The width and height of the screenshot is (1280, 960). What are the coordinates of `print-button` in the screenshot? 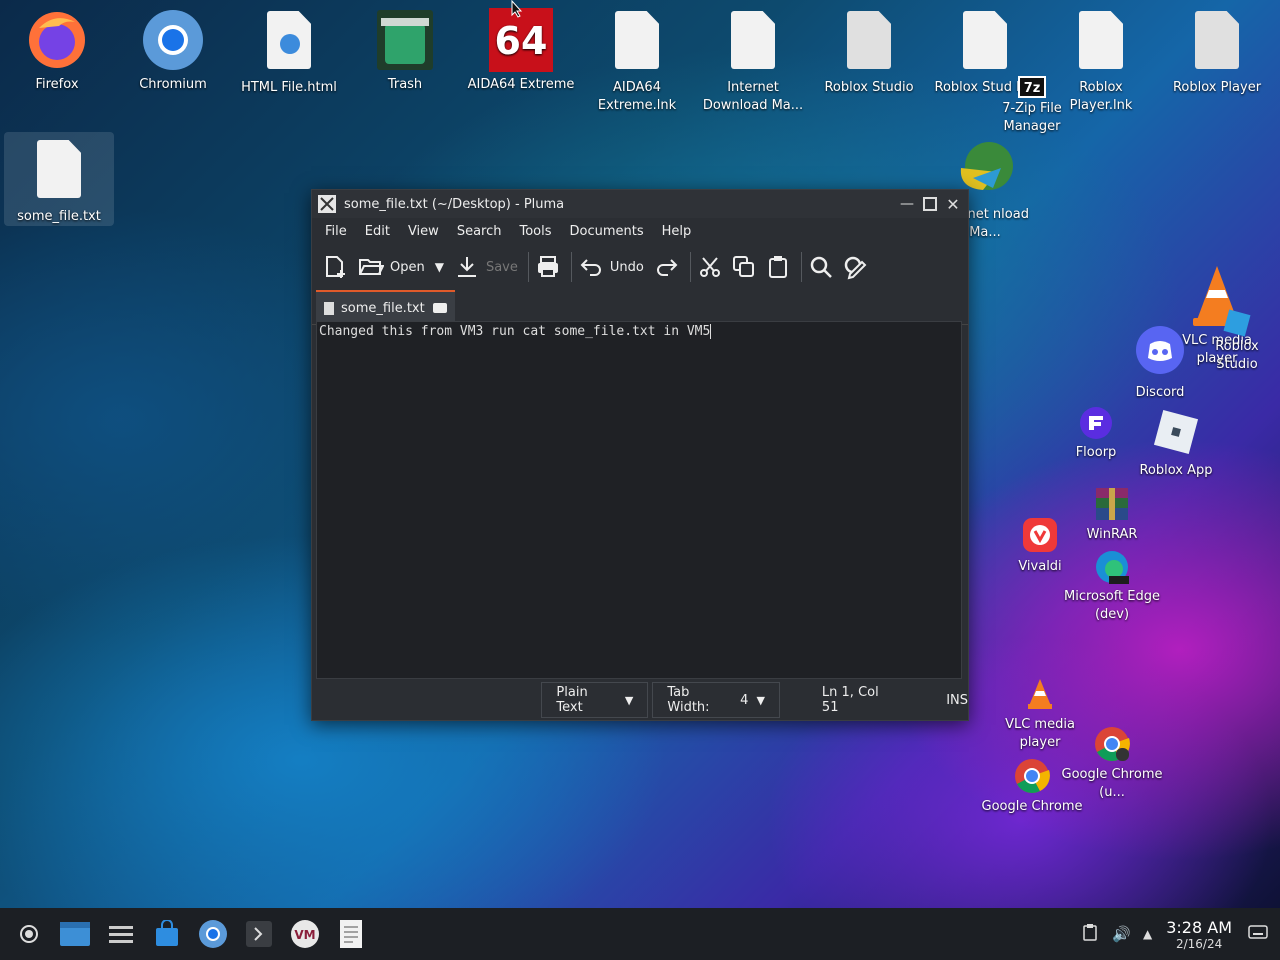 It's located at (548, 267).